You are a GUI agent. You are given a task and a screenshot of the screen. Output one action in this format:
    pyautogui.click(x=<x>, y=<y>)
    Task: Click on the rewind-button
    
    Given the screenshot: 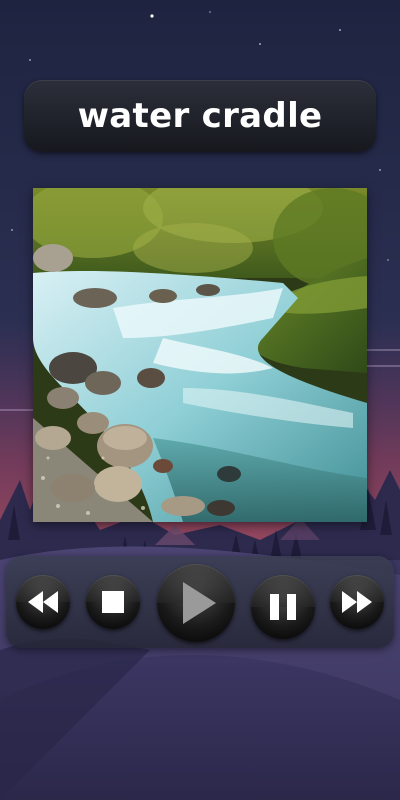 What is the action you would take?
    pyautogui.click(x=43, y=602)
    